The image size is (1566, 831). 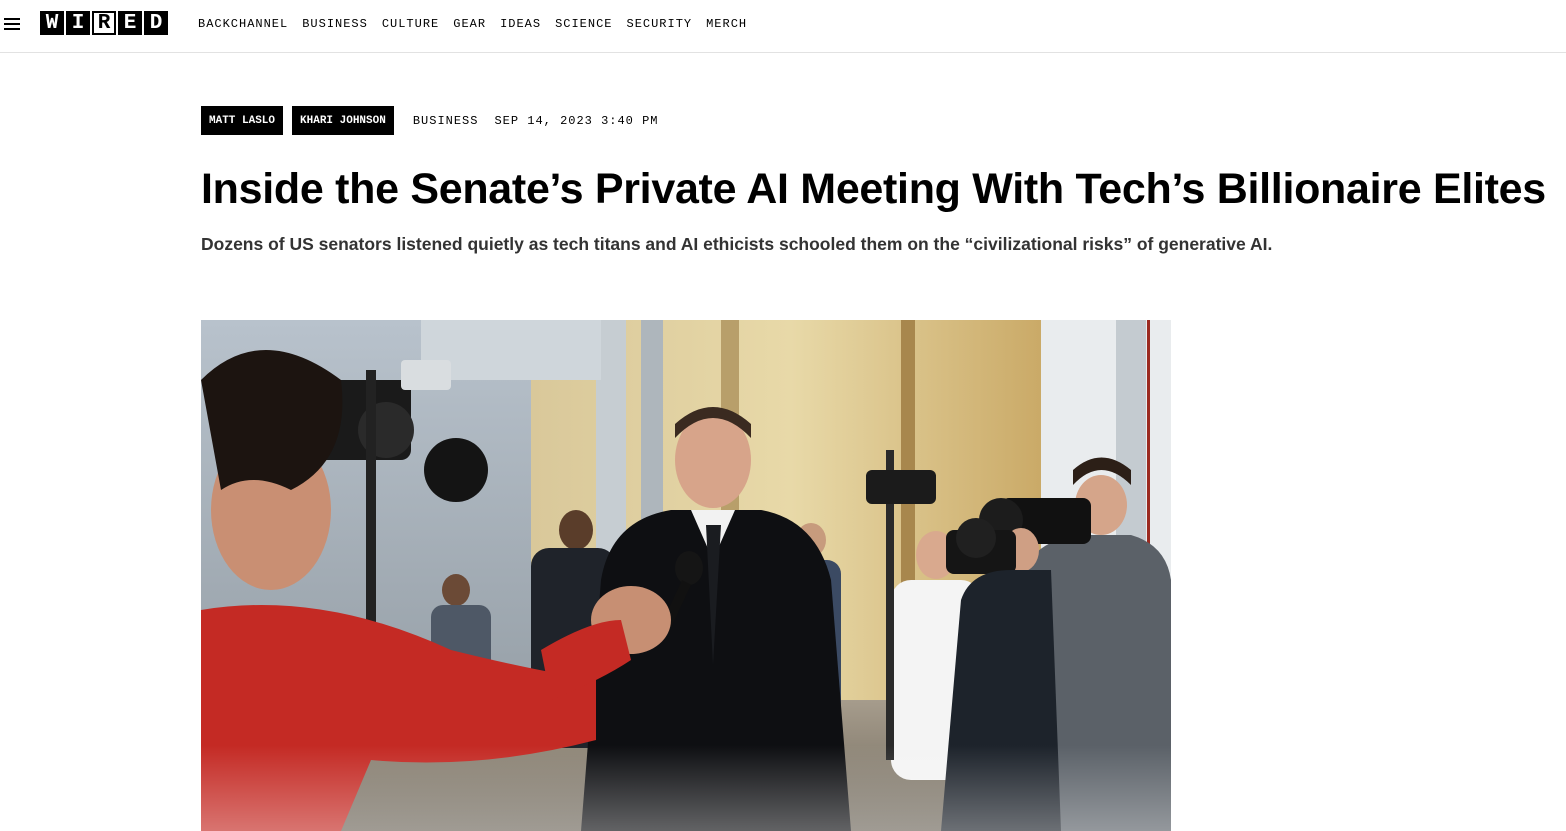 I want to click on wired-logo: W I R E D, so click(x=104, y=23).